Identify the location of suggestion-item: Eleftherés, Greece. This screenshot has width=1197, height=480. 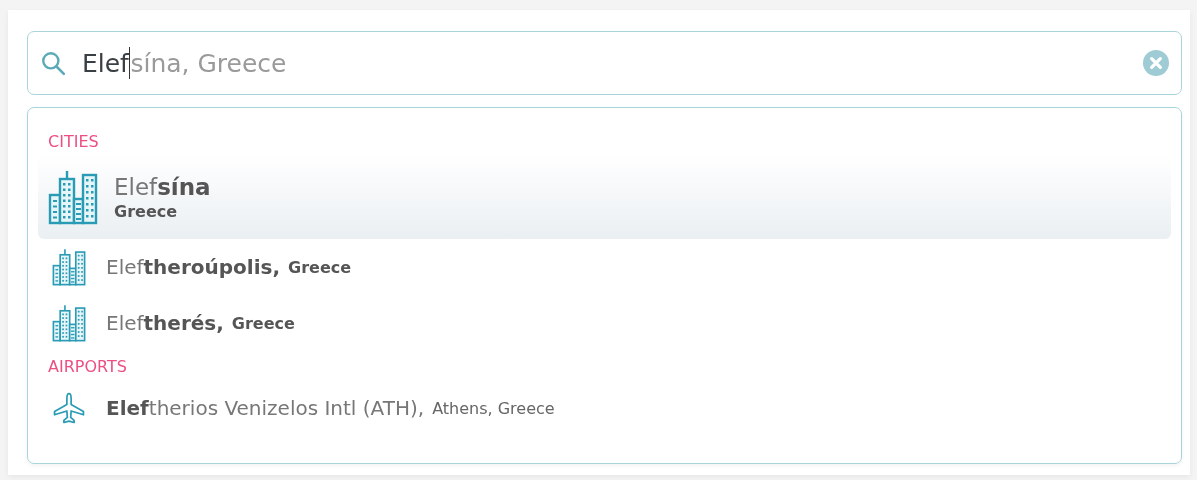
(604, 323).